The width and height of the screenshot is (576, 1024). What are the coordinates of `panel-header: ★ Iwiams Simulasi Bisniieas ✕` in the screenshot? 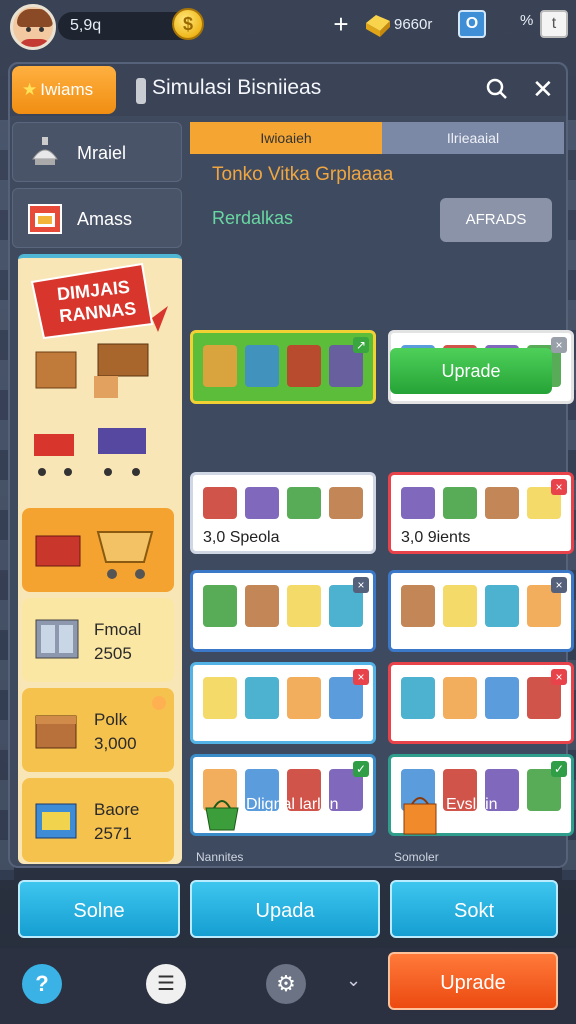 It's located at (288, 90).